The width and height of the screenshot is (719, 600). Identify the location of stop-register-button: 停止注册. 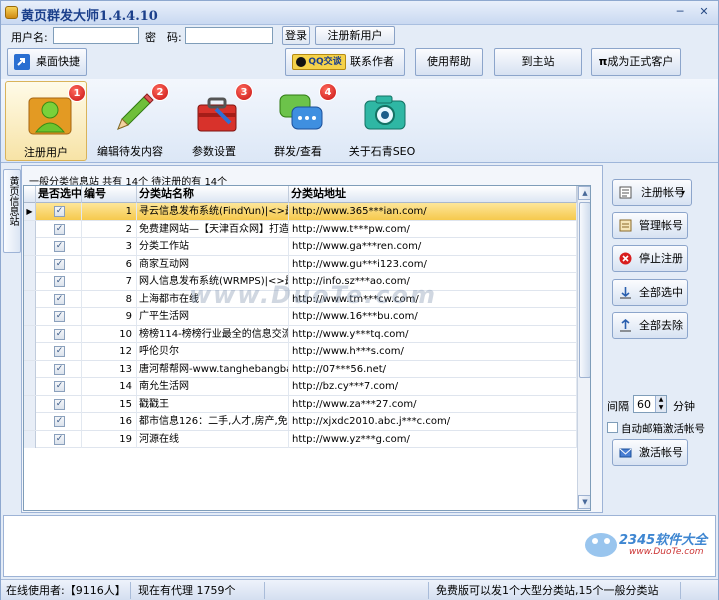
(650, 258).